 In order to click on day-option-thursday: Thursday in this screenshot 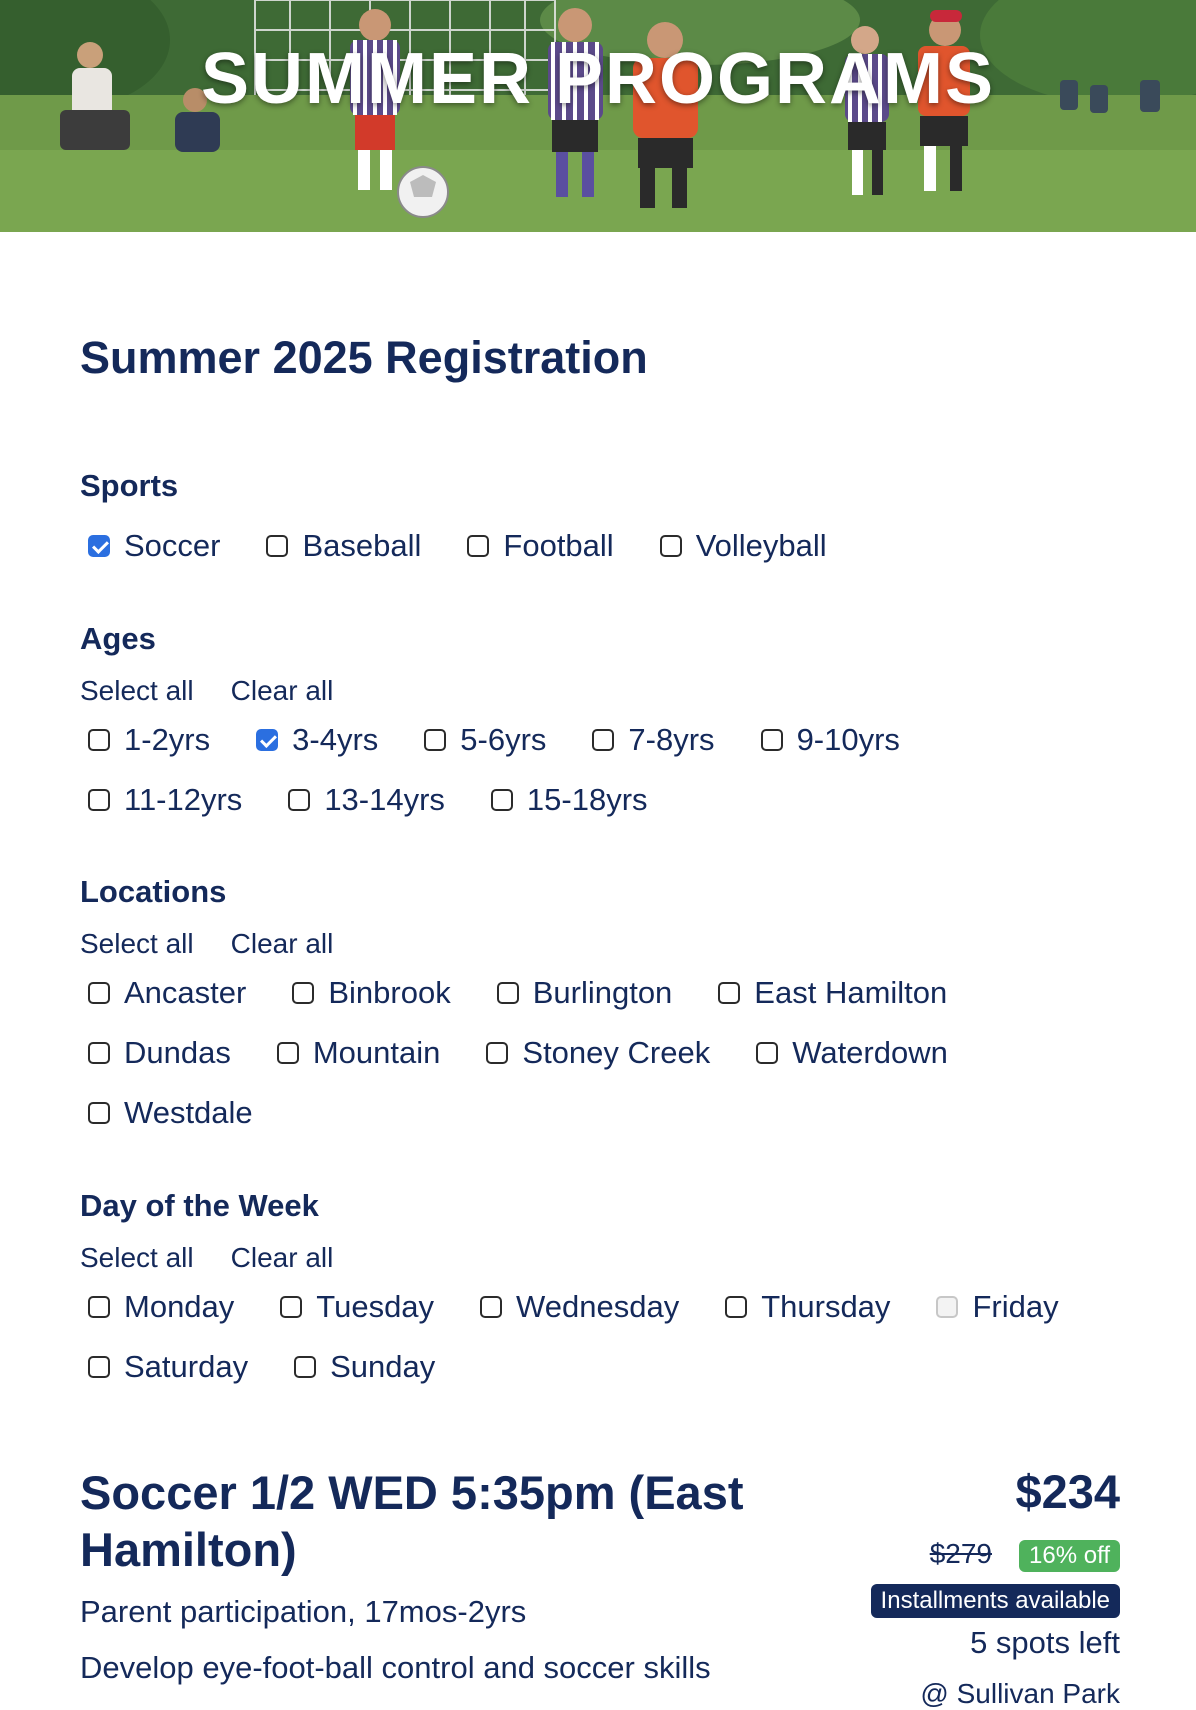, I will do `click(807, 1307)`.